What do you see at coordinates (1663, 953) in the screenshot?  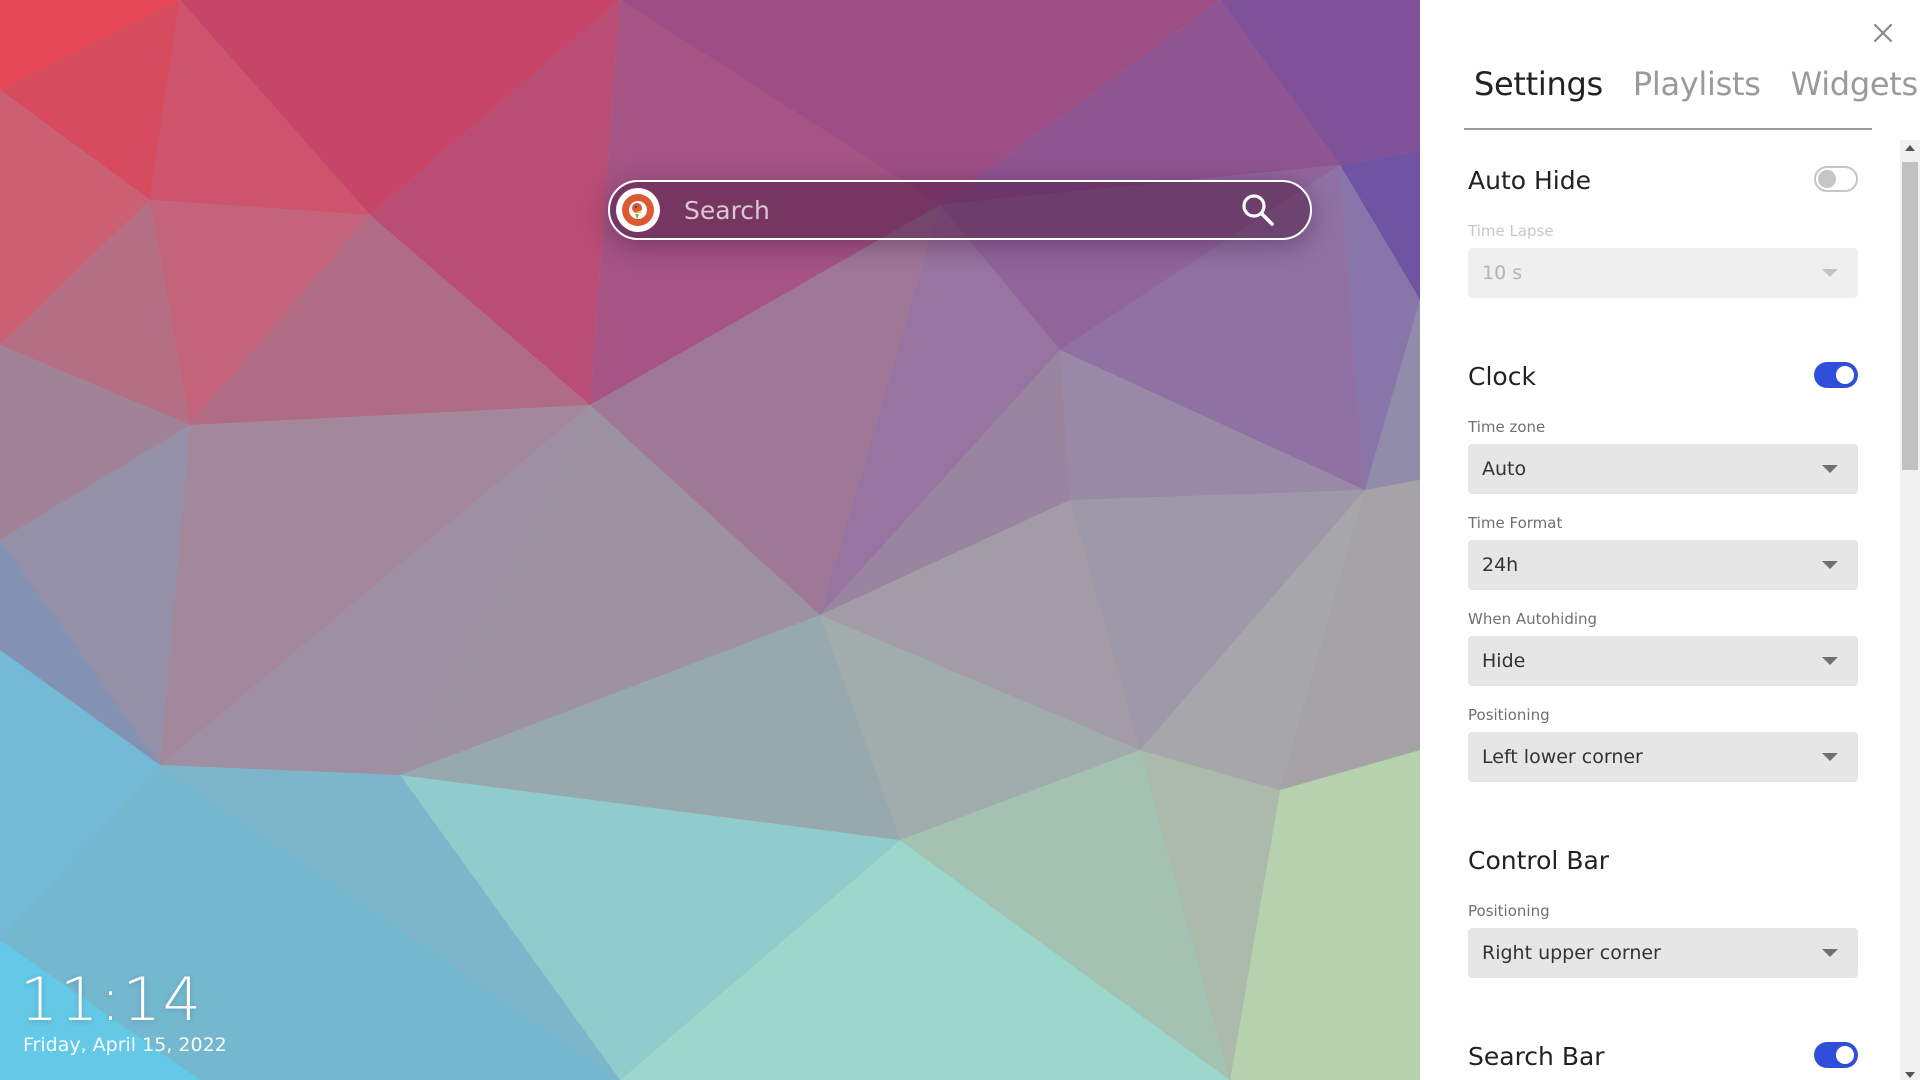 I see `control-bar-positioning-select: Right upper corner` at bounding box center [1663, 953].